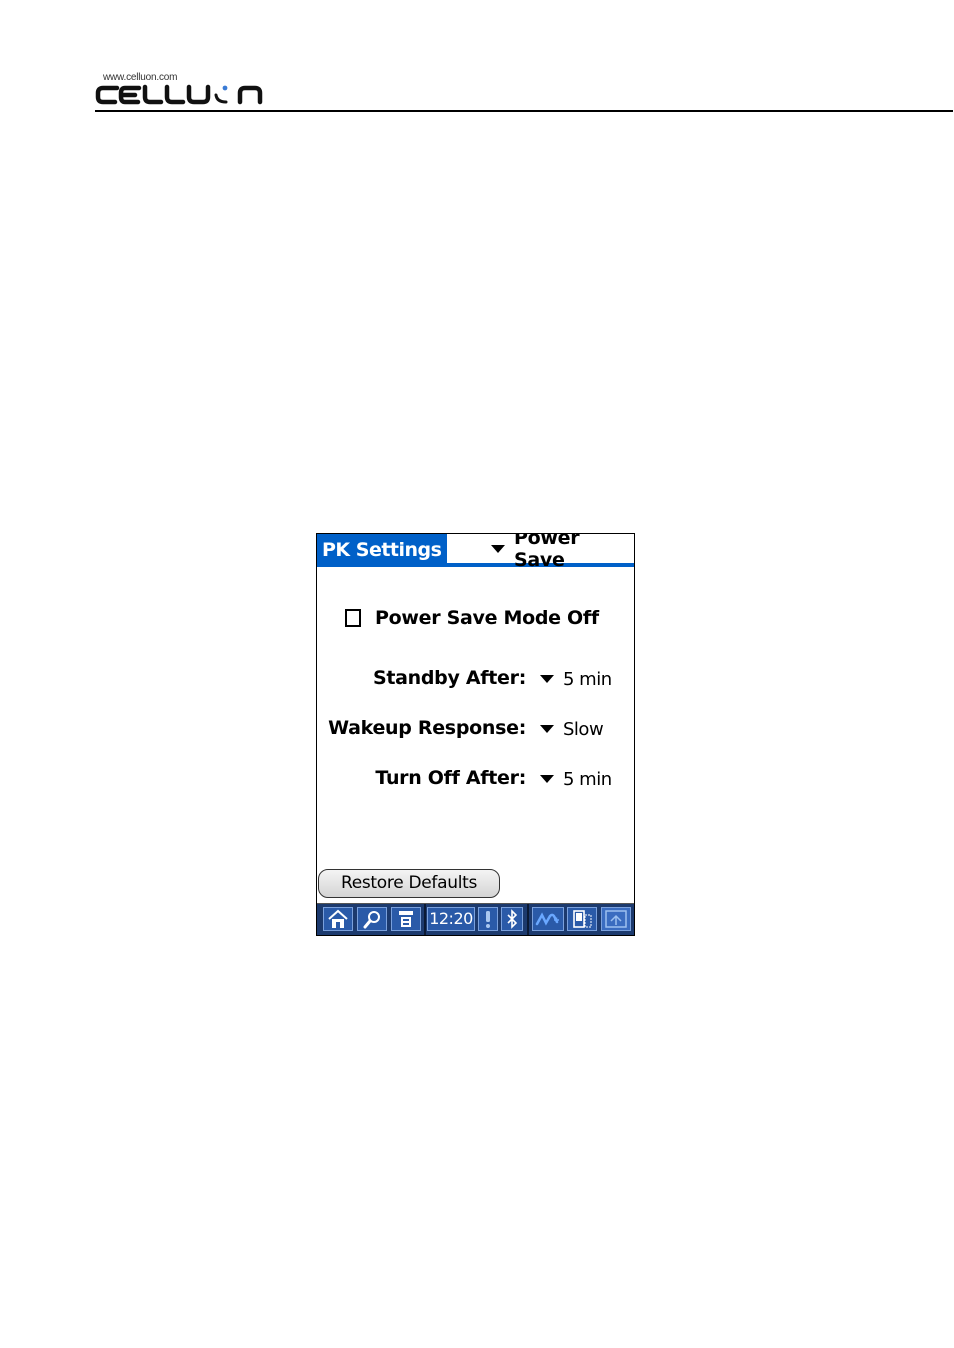 The height and width of the screenshot is (1348, 954). I want to click on app-title: PK Settings, so click(382, 549).